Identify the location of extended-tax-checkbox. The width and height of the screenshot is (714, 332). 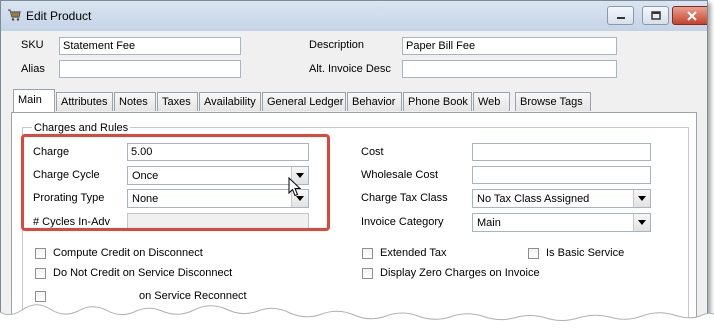
(367, 253).